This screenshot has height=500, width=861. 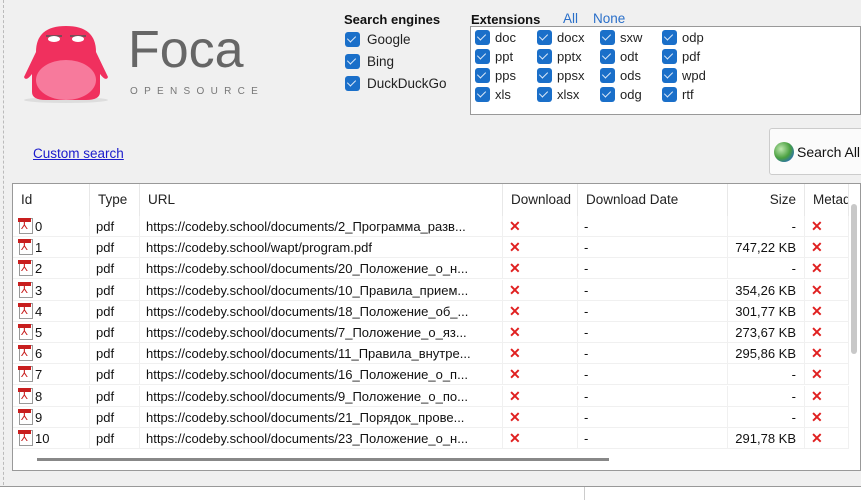 What do you see at coordinates (558, 94) in the screenshot?
I see `extension-xlsx: xlsx` at bounding box center [558, 94].